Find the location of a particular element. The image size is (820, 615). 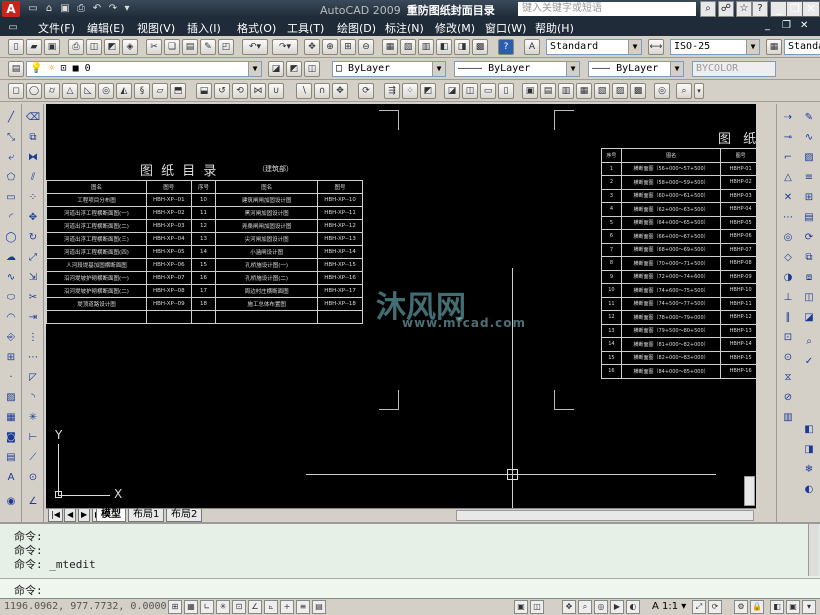

3d-move-icon: ✥ is located at coordinates (340, 91).